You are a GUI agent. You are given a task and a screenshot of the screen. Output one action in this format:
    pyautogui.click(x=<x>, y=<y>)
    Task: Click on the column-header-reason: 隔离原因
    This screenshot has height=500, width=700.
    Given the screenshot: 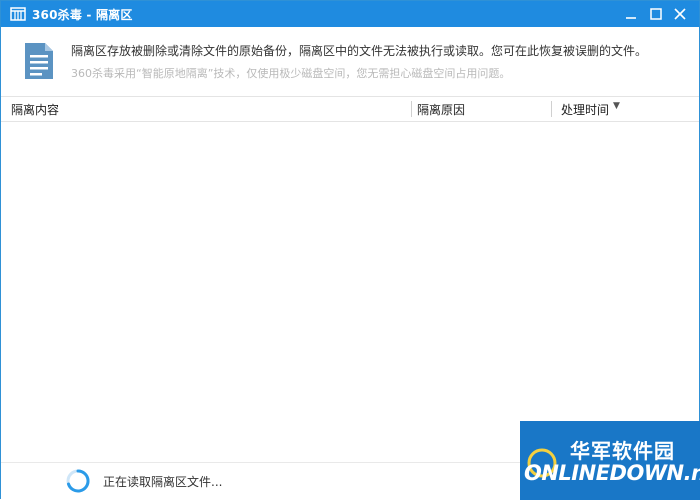 What is the action you would take?
    pyautogui.click(x=441, y=109)
    